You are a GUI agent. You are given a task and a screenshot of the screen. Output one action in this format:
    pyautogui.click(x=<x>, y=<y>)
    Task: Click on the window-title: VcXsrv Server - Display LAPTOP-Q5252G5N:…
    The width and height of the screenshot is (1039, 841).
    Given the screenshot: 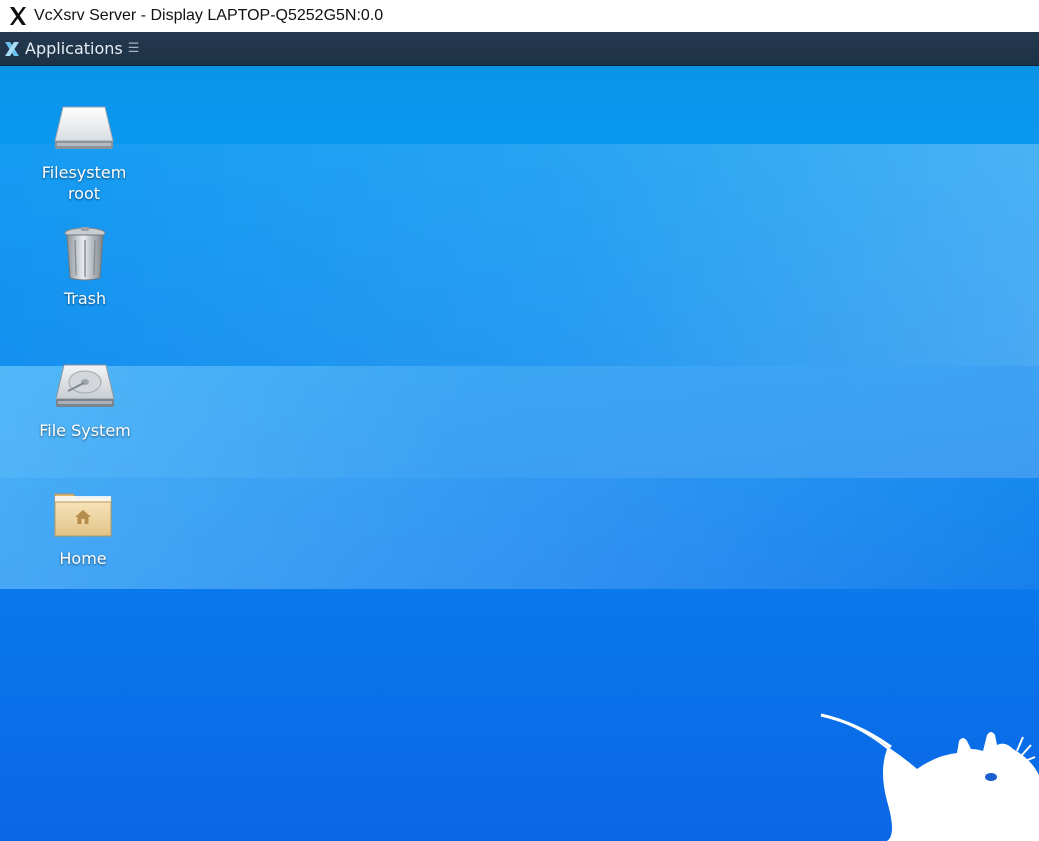 What is the action you would take?
    pyautogui.click(x=209, y=15)
    